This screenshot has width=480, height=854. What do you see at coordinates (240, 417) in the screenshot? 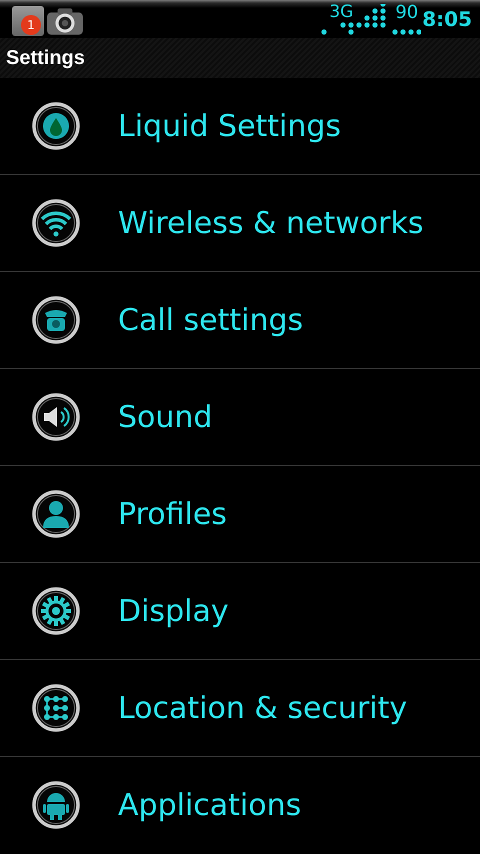
I see `settings-item: Sound` at bounding box center [240, 417].